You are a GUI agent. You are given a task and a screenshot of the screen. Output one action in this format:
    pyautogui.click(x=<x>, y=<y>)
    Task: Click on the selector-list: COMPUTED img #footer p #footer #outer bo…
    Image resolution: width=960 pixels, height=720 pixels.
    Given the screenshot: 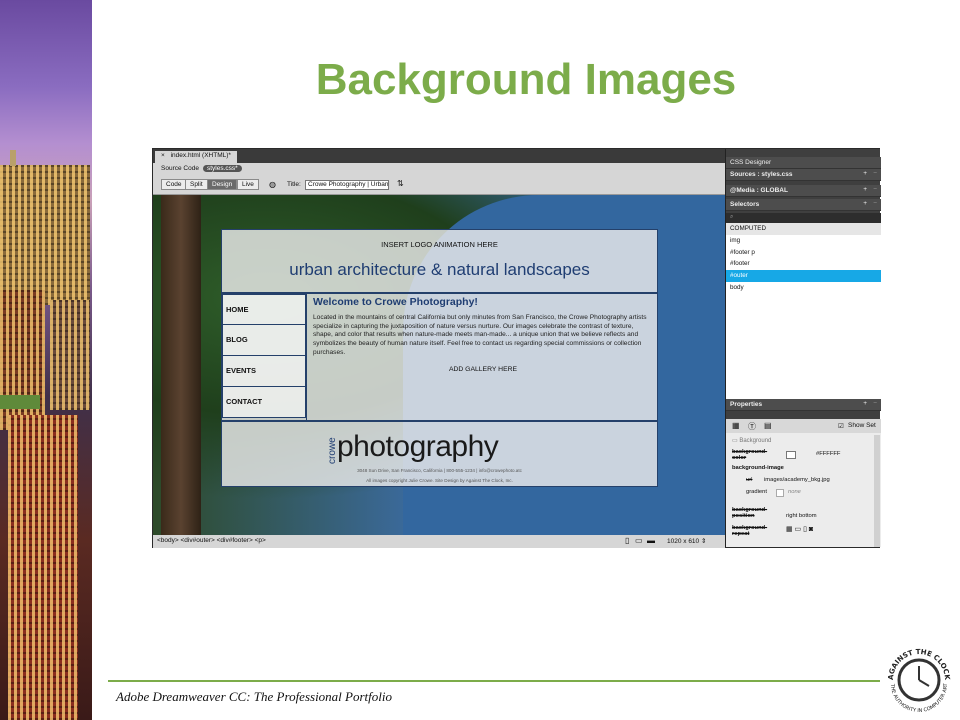 What is the action you would take?
    pyautogui.click(x=803, y=311)
    